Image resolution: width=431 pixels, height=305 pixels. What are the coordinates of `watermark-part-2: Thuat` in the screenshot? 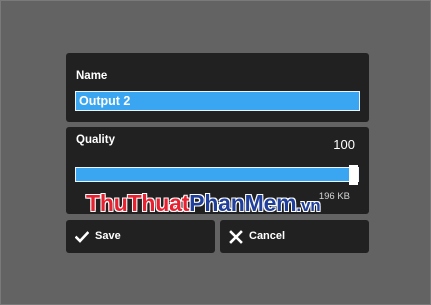 It's located at (158, 203).